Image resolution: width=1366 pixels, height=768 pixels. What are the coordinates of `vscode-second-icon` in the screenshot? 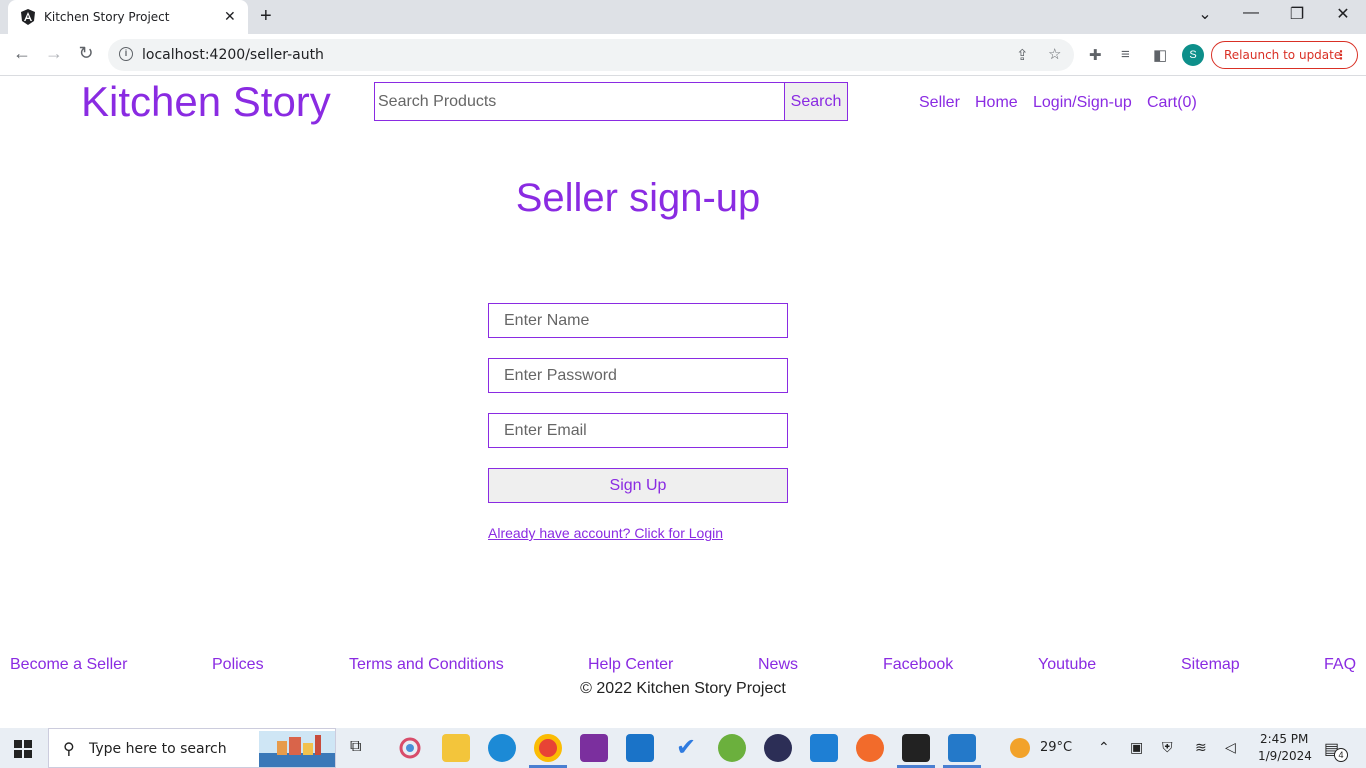 It's located at (962, 748).